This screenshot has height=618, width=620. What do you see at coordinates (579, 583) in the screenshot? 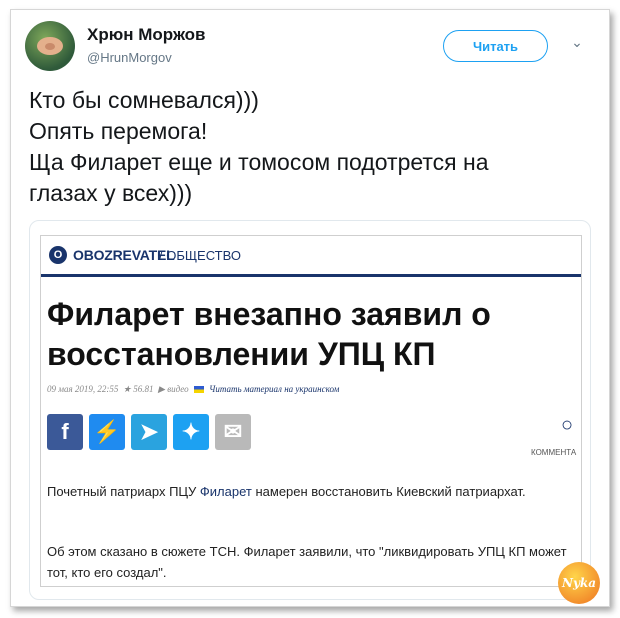
I see `watermark-logo: Nyka` at bounding box center [579, 583].